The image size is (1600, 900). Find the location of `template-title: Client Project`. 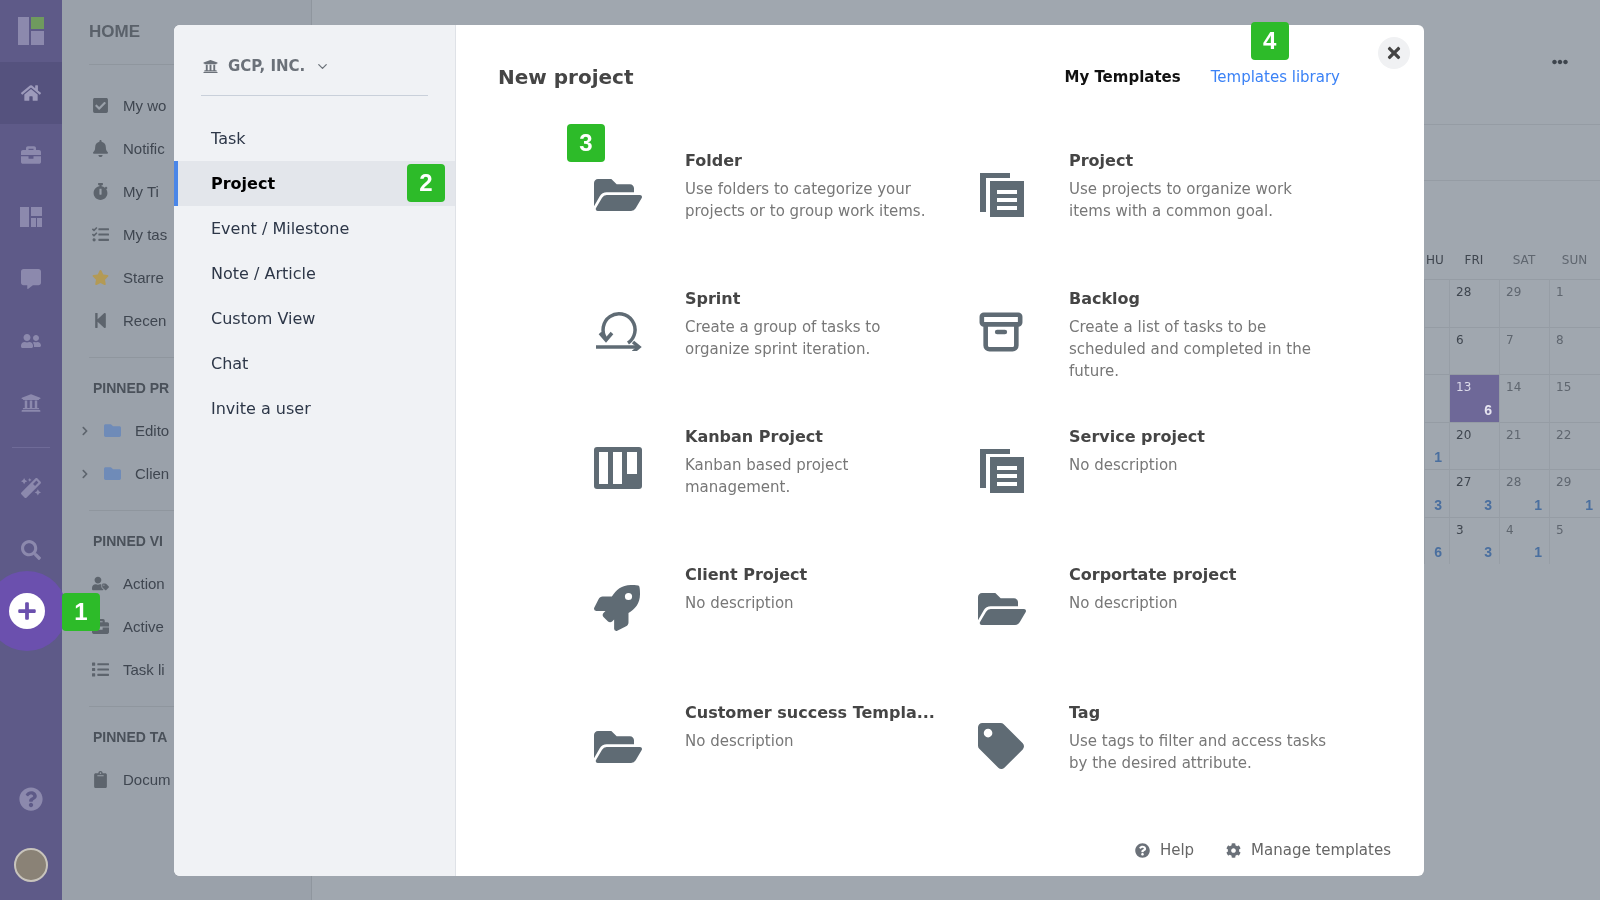

template-title: Client Project is located at coordinates (815, 574).